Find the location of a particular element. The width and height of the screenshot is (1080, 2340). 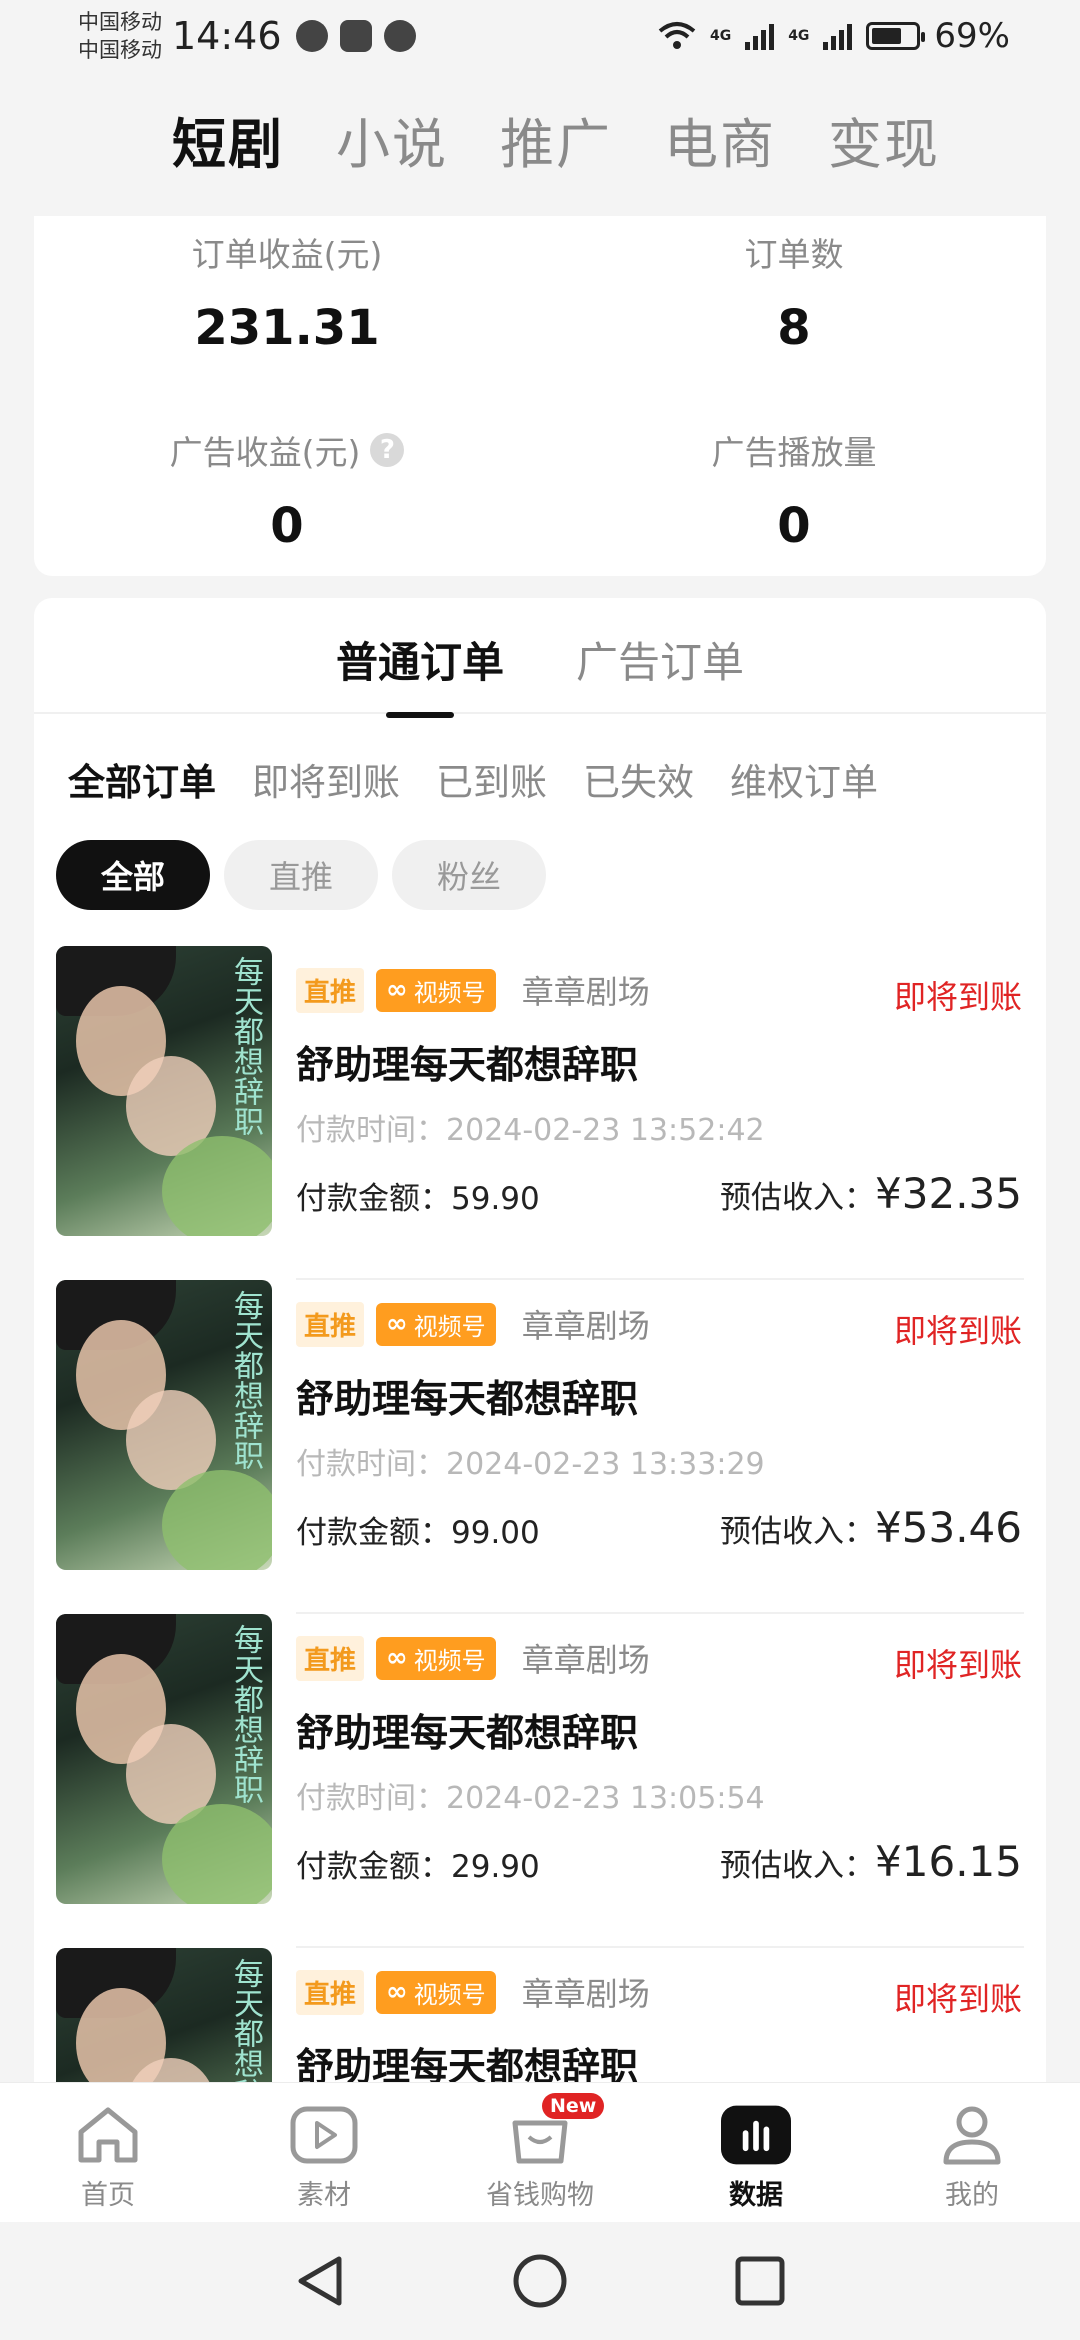

network-type-1: 4G is located at coordinates (720, 36).